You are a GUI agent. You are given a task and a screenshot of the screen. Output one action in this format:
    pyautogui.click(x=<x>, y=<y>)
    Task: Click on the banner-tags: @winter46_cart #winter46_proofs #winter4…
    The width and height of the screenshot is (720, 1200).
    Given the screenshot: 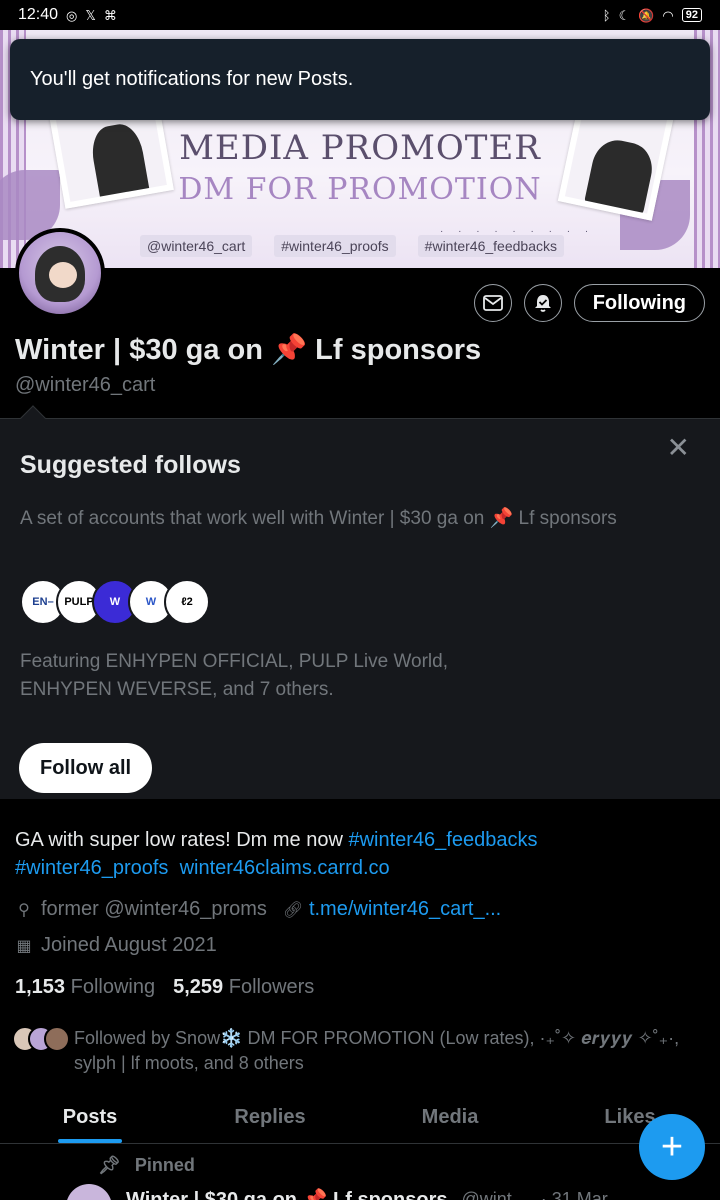 What is the action you would take?
    pyautogui.click(x=352, y=246)
    